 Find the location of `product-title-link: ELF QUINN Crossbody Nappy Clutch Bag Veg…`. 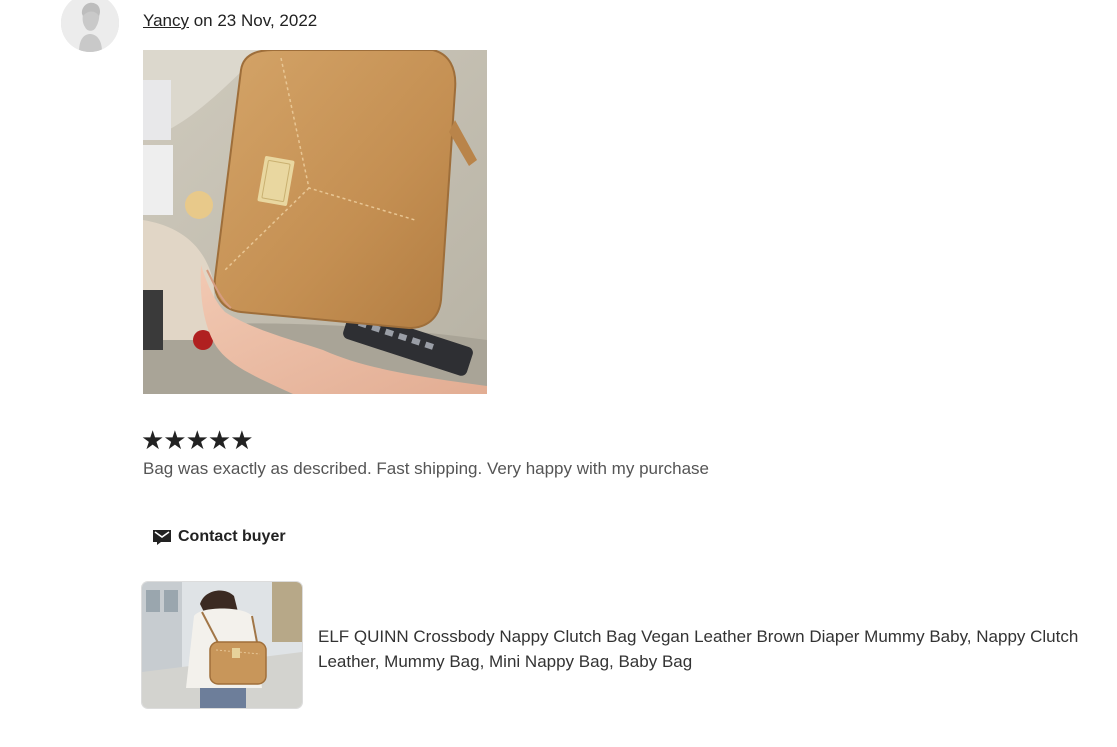

product-title-link: ELF QUINN Crossbody Nappy Clutch Bag Veg… is located at coordinates (713, 649).